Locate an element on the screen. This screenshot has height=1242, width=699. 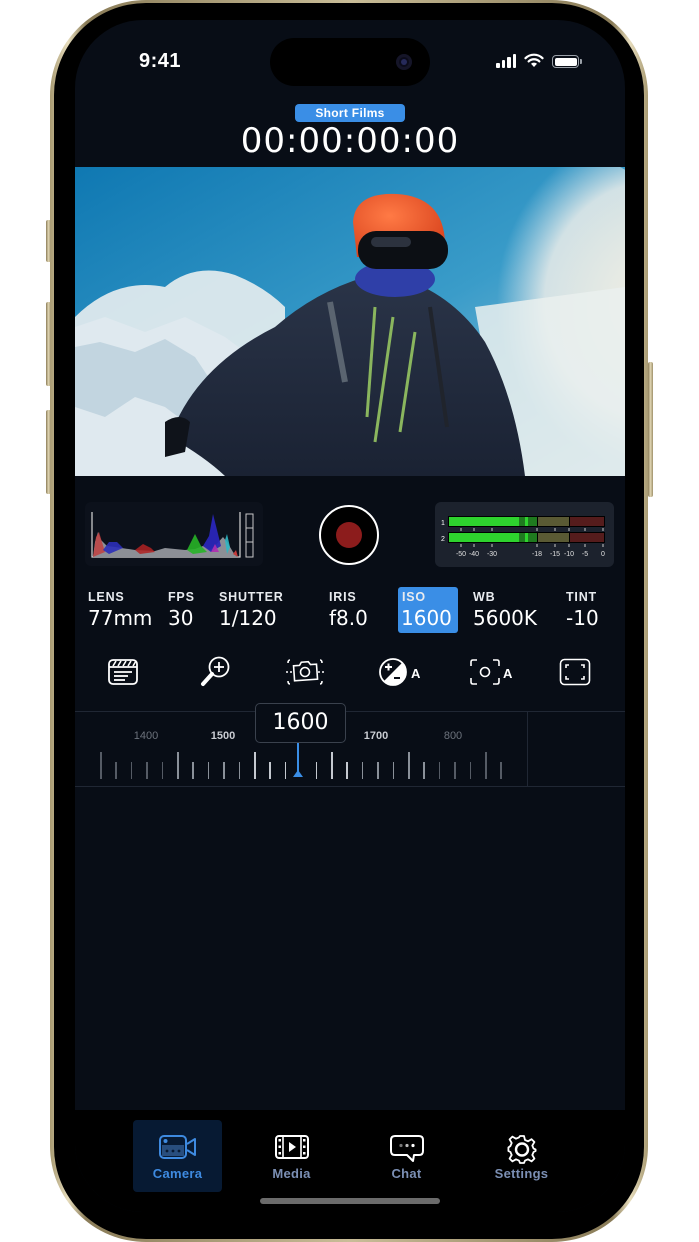
ruler-current-value: 1600 is located at coordinates (300, 723).